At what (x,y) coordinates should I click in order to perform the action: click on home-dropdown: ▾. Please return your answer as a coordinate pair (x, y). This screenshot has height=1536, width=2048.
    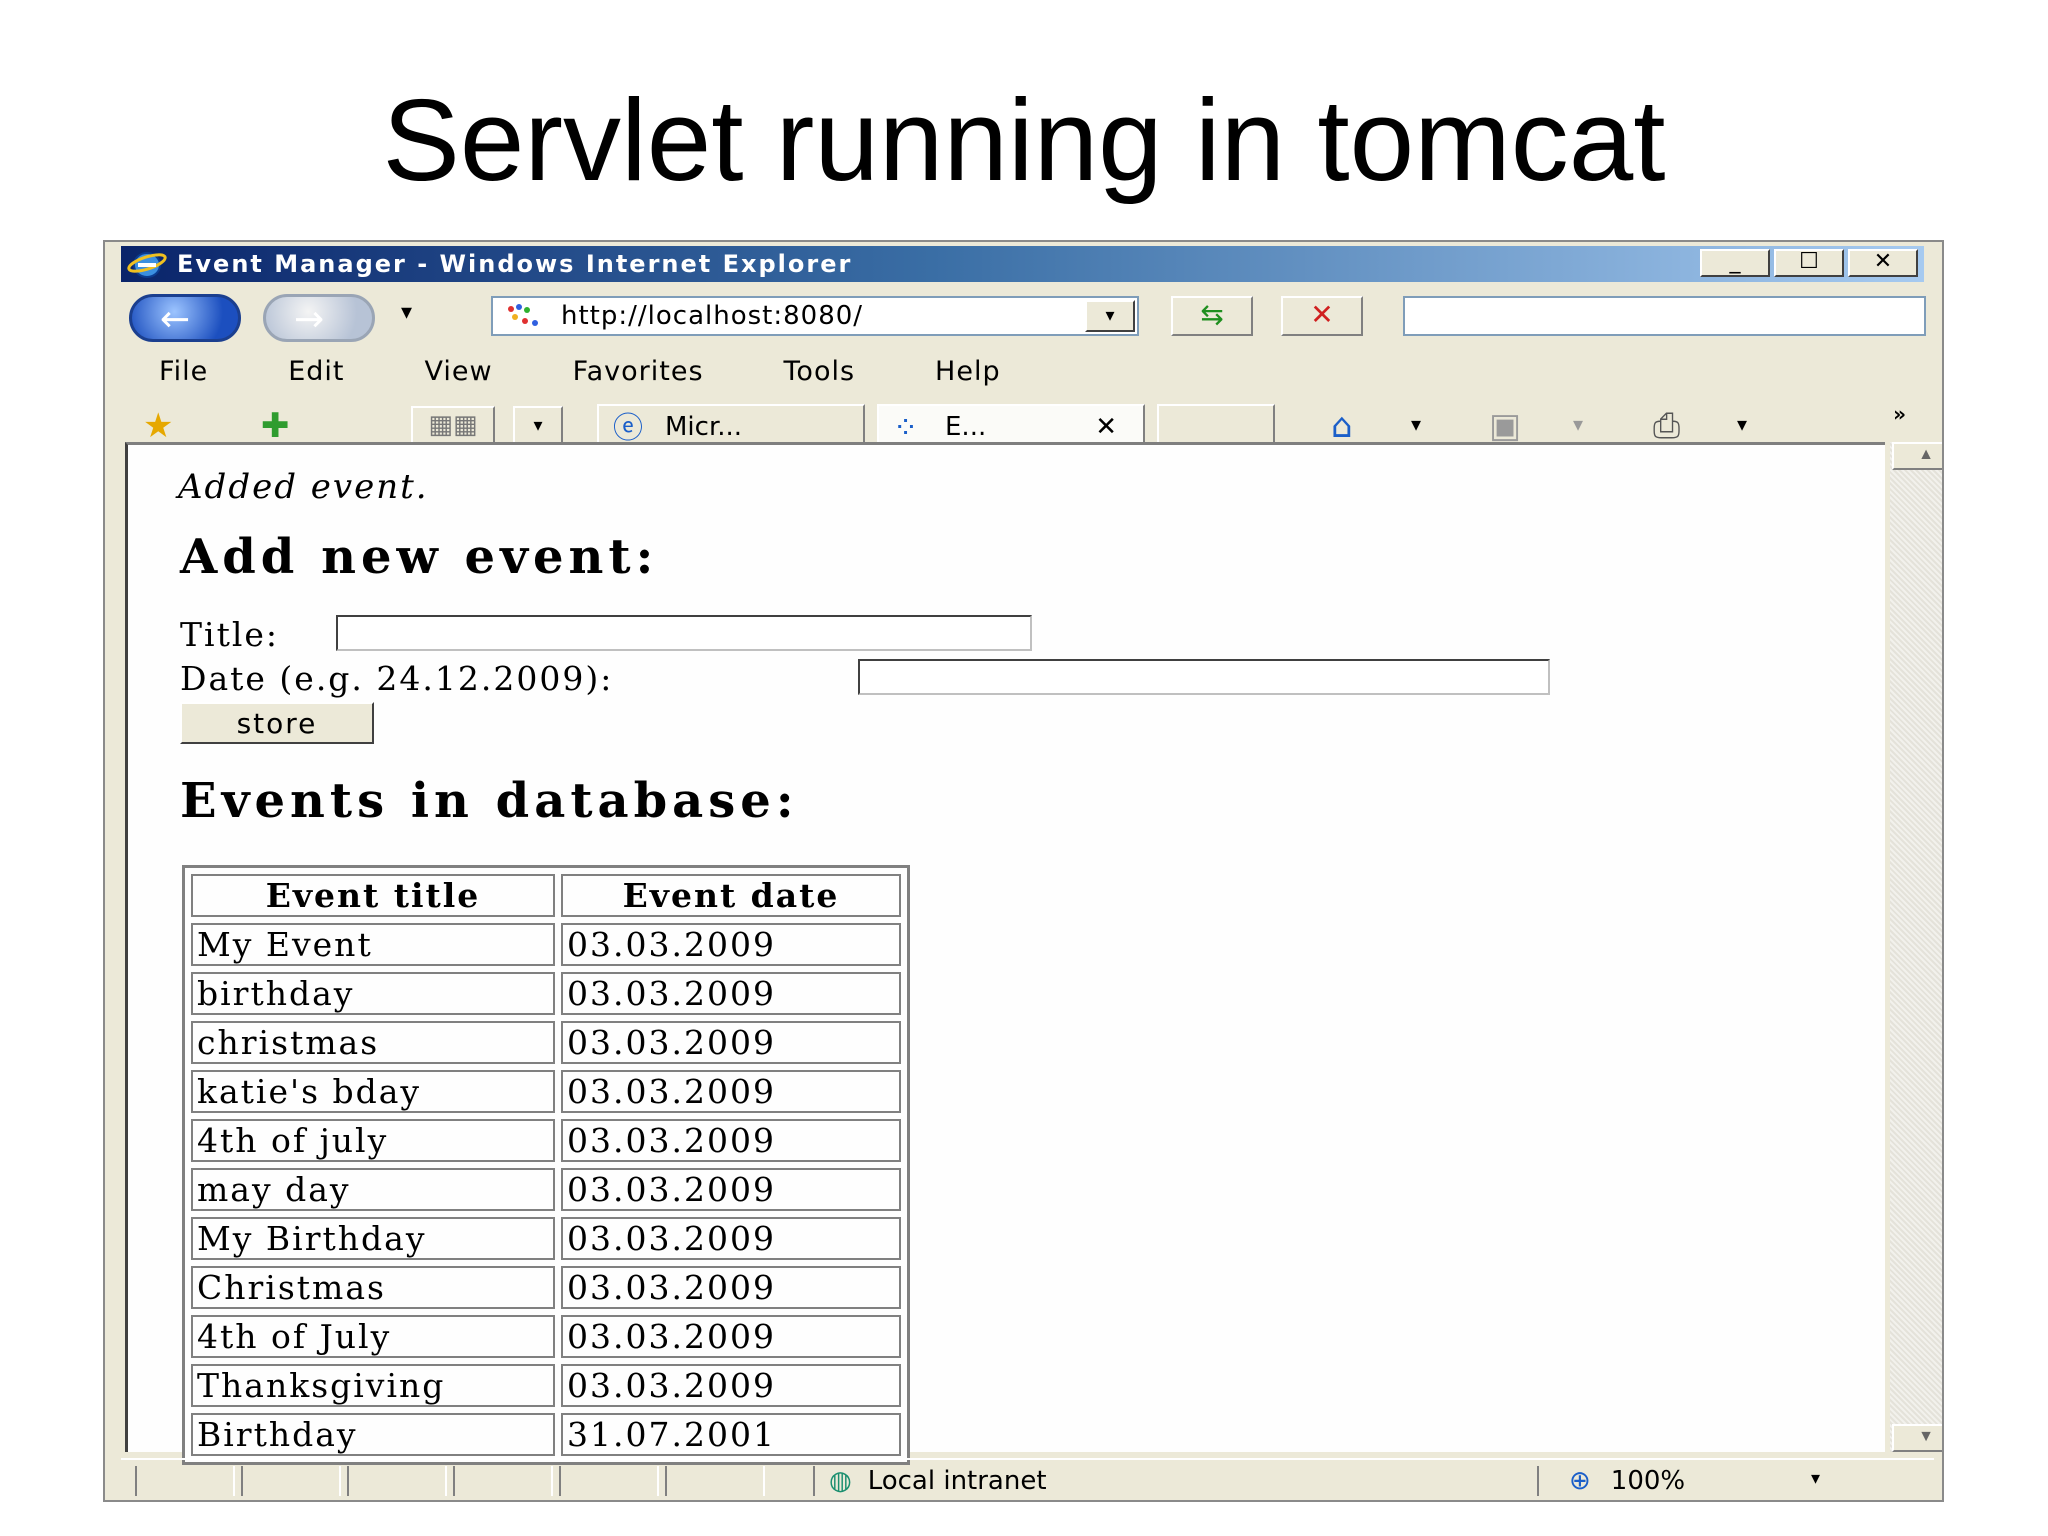
    Looking at the image, I should click on (1416, 424).